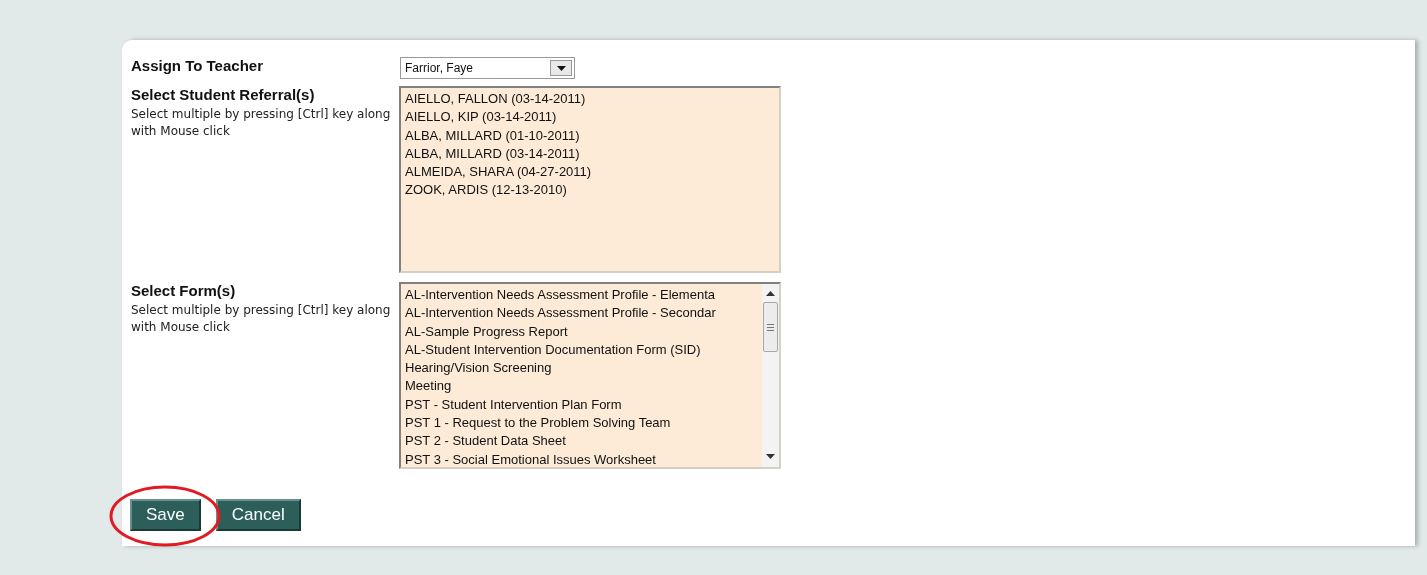 This screenshot has width=1427, height=575. What do you see at coordinates (561, 68) in the screenshot?
I see `dropdown-arrow-icon` at bounding box center [561, 68].